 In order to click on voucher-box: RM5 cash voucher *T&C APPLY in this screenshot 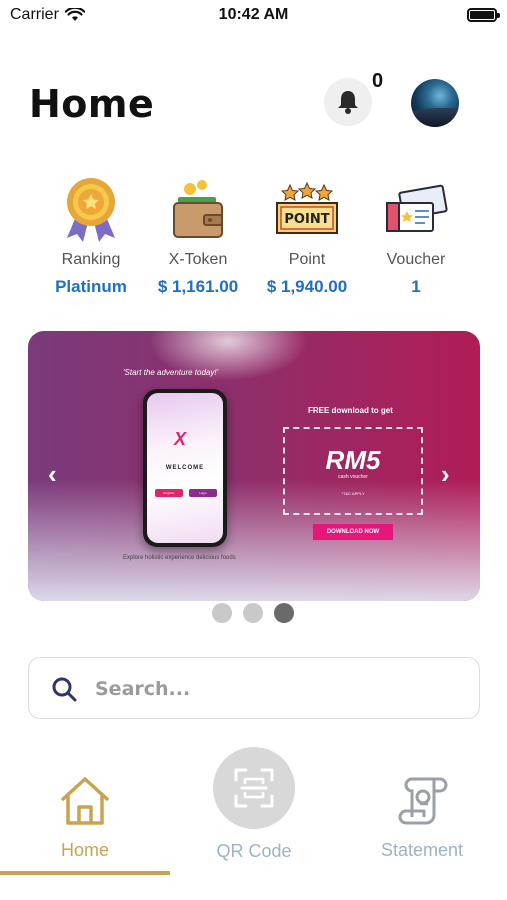, I will do `click(353, 471)`.